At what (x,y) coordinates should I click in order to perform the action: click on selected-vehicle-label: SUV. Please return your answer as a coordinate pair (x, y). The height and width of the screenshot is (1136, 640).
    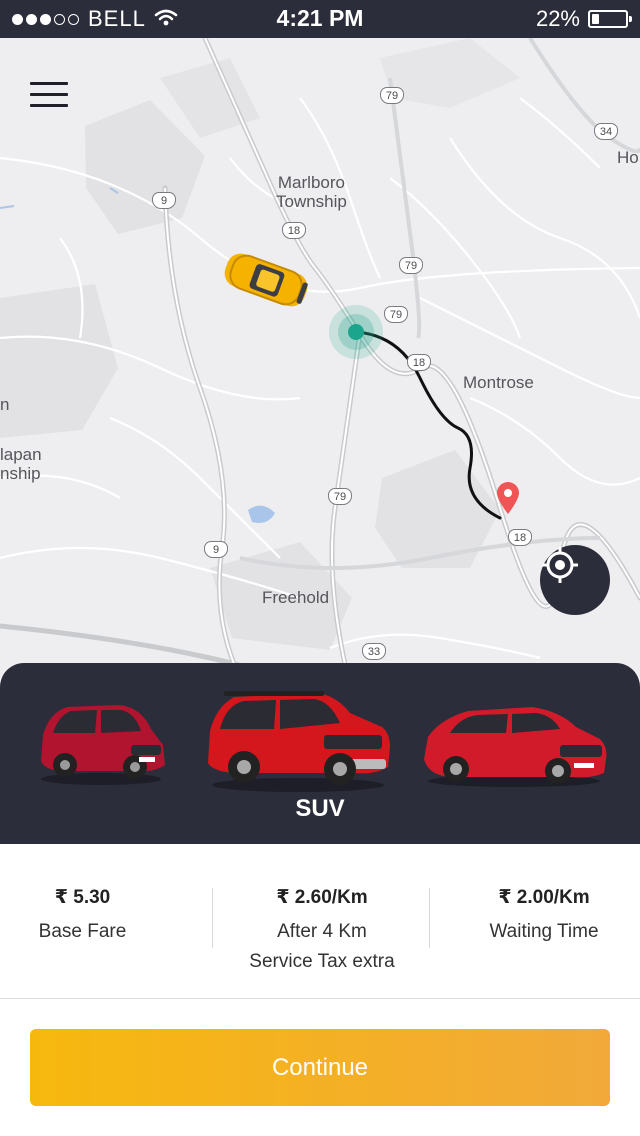
    Looking at the image, I should click on (320, 808).